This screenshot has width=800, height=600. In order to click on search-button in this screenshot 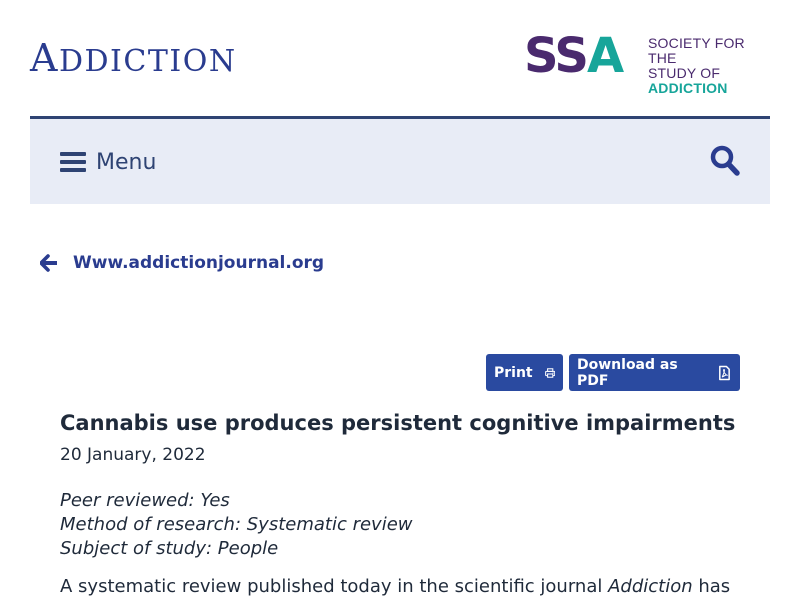, I will do `click(725, 161)`.